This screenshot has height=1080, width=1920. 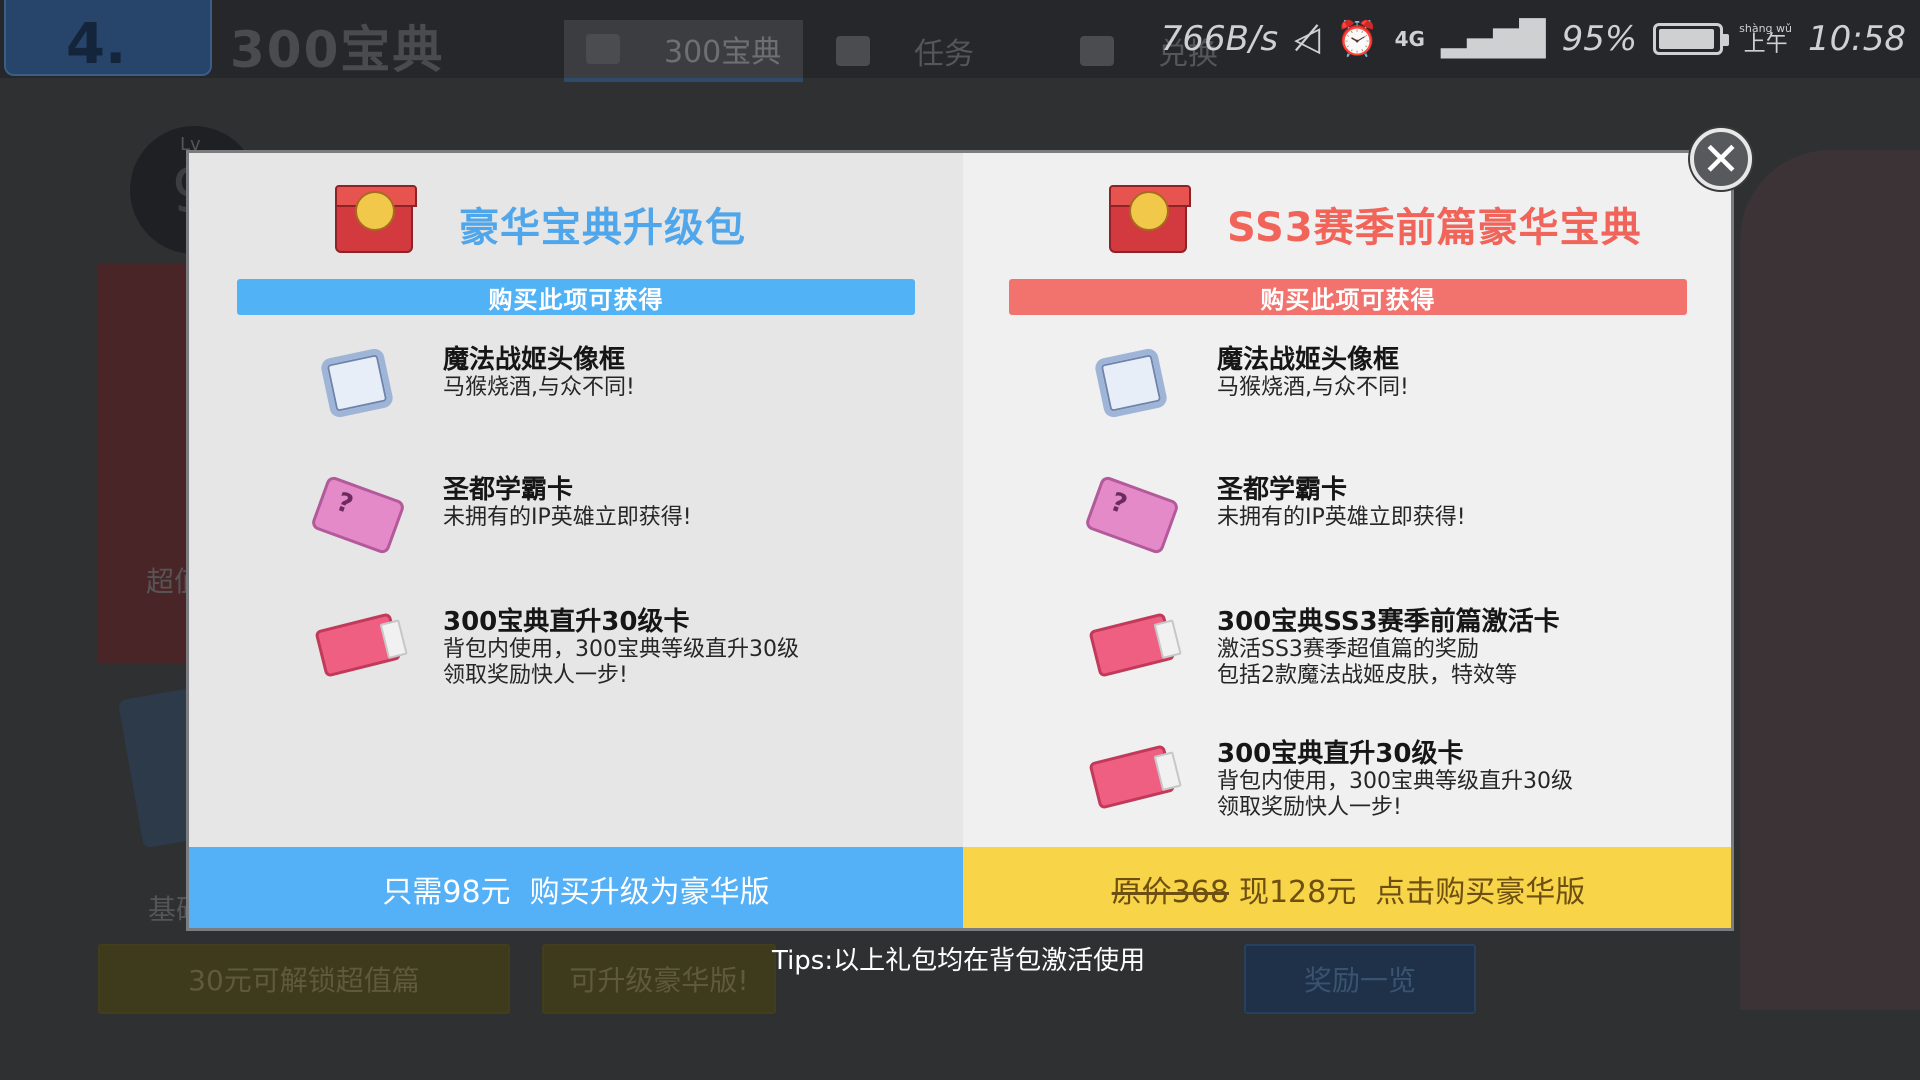 What do you see at coordinates (1360, 979) in the screenshot?
I see `rewards-overview-button: 奖励一览` at bounding box center [1360, 979].